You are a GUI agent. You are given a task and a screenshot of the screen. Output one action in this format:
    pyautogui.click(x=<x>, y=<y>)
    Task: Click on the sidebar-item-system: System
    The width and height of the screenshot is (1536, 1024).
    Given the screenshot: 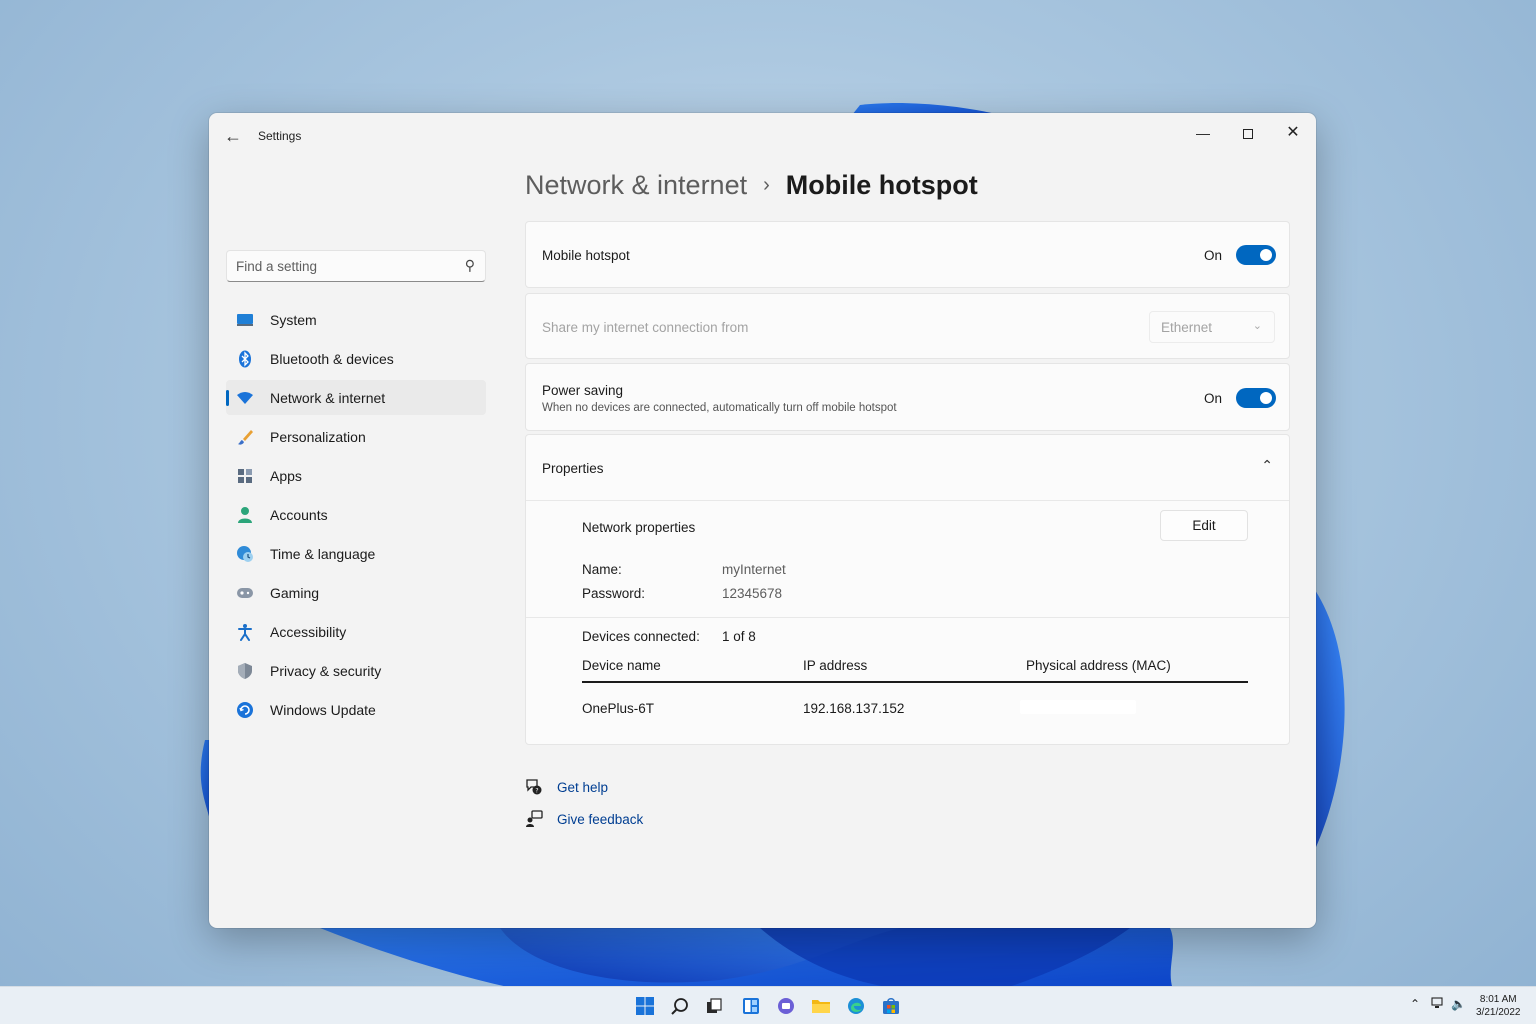 What is the action you would take?
    pyautogui.click(x=356, y=319)
    